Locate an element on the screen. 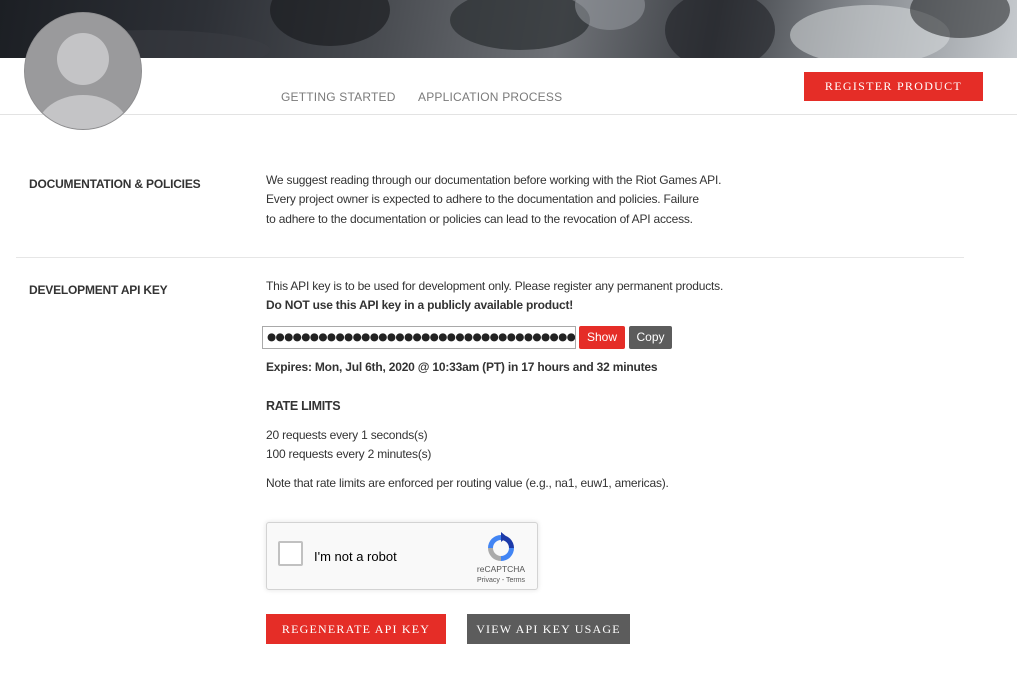 The height and width of the screenshot is (673, 1017). regenerate-api-key-button: REGENERATE API KEY is located at coordinates (356, 629).